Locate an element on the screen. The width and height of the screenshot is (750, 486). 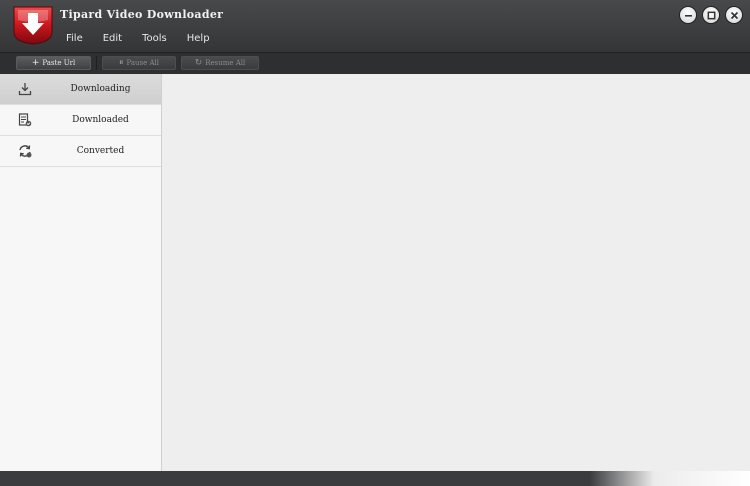
sidebar-item-converted: Converted is located at coordinates (80, 151).